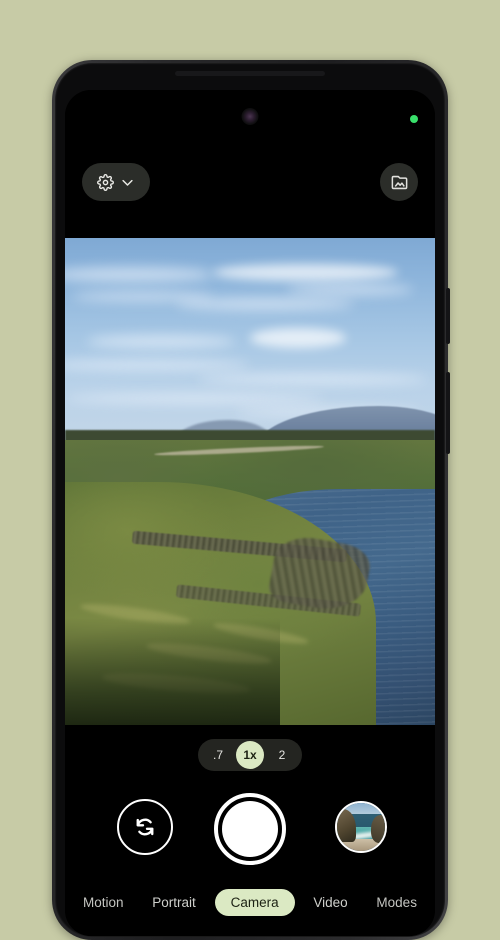  I want to click on zoom-level-selector: .7 1x 2, so click(250, 755).